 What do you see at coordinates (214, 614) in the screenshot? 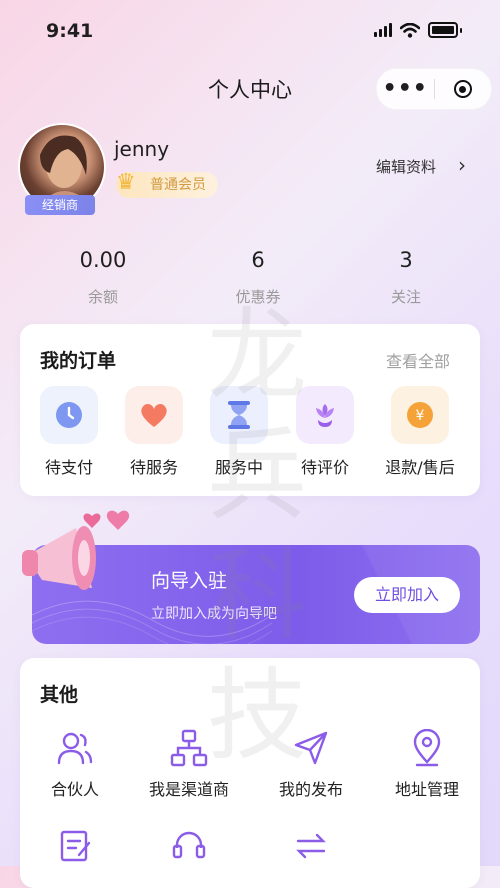
I see `banner-subtitle: 立即加入成为向导吧` at bounding box center [214, 614].